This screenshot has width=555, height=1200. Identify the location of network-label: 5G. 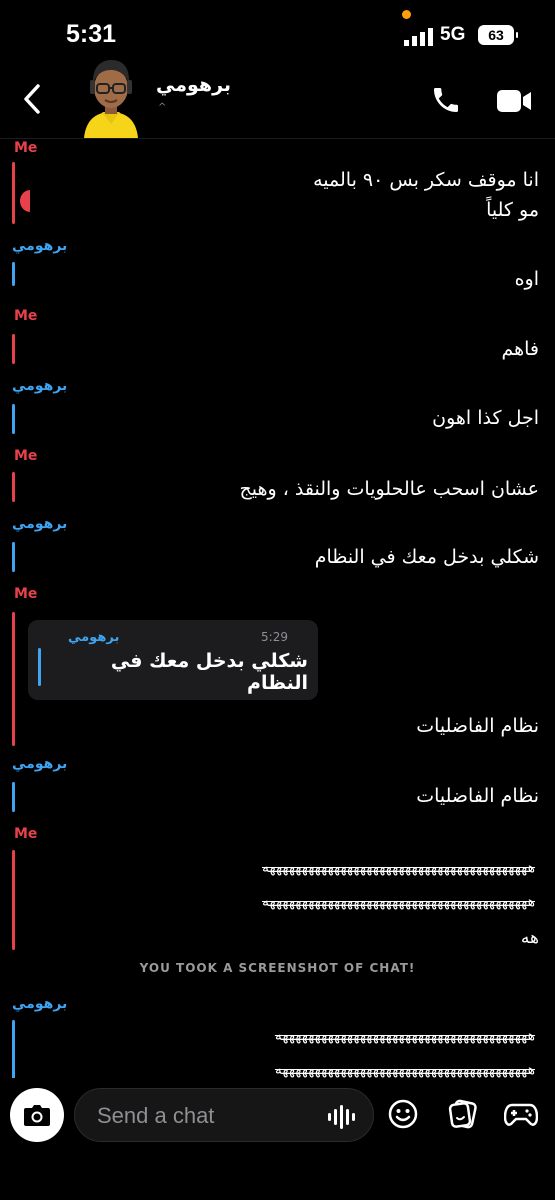
(453, 34).